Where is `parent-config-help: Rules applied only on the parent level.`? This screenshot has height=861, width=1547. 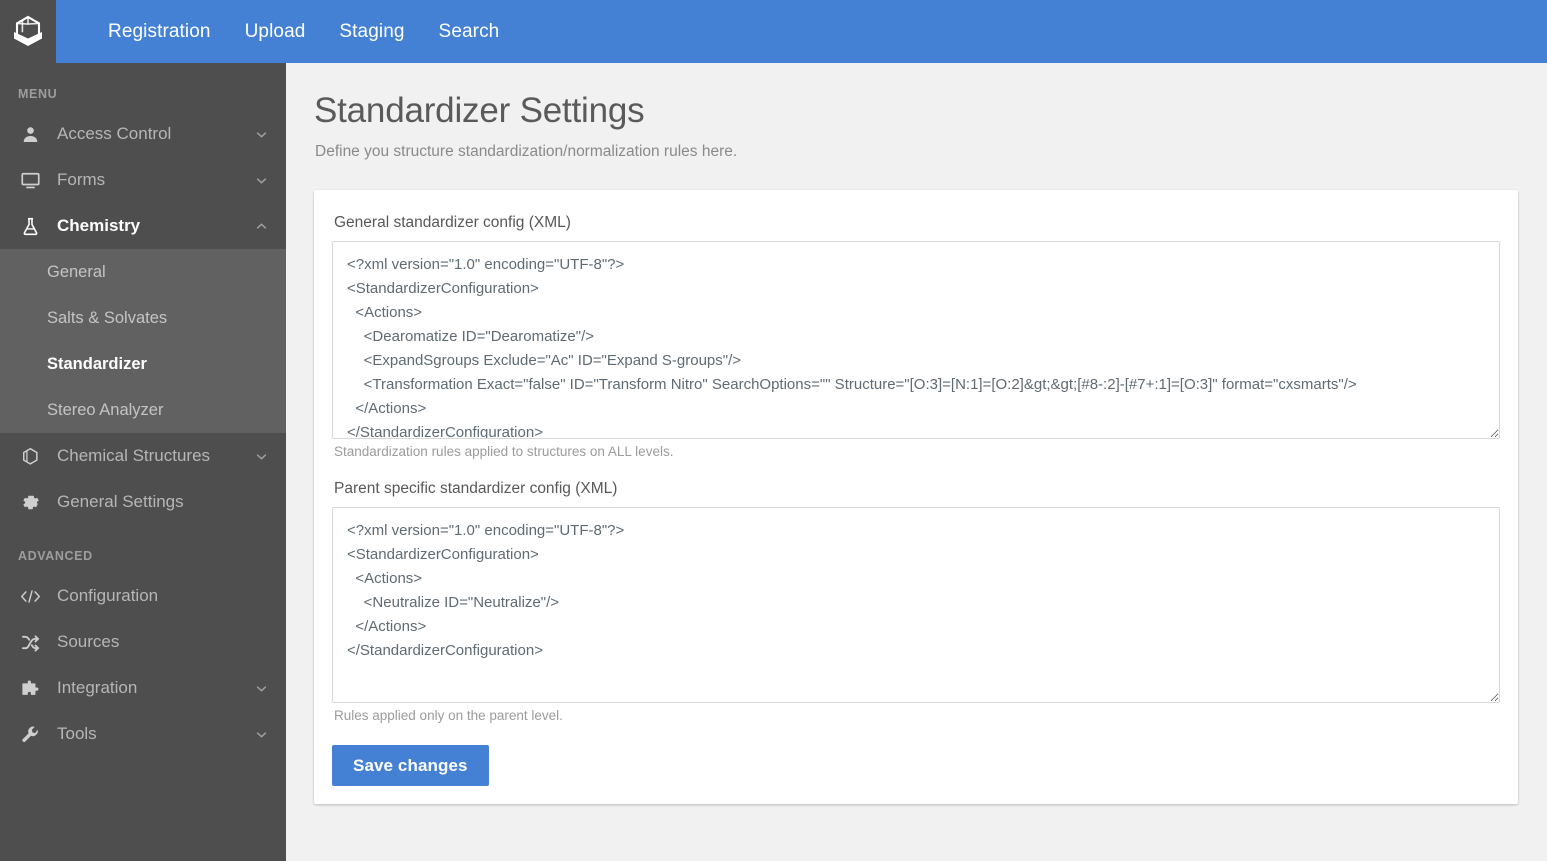
parent-config-help: Rules applied only on the parent level. is located at coordinates (448, 715).